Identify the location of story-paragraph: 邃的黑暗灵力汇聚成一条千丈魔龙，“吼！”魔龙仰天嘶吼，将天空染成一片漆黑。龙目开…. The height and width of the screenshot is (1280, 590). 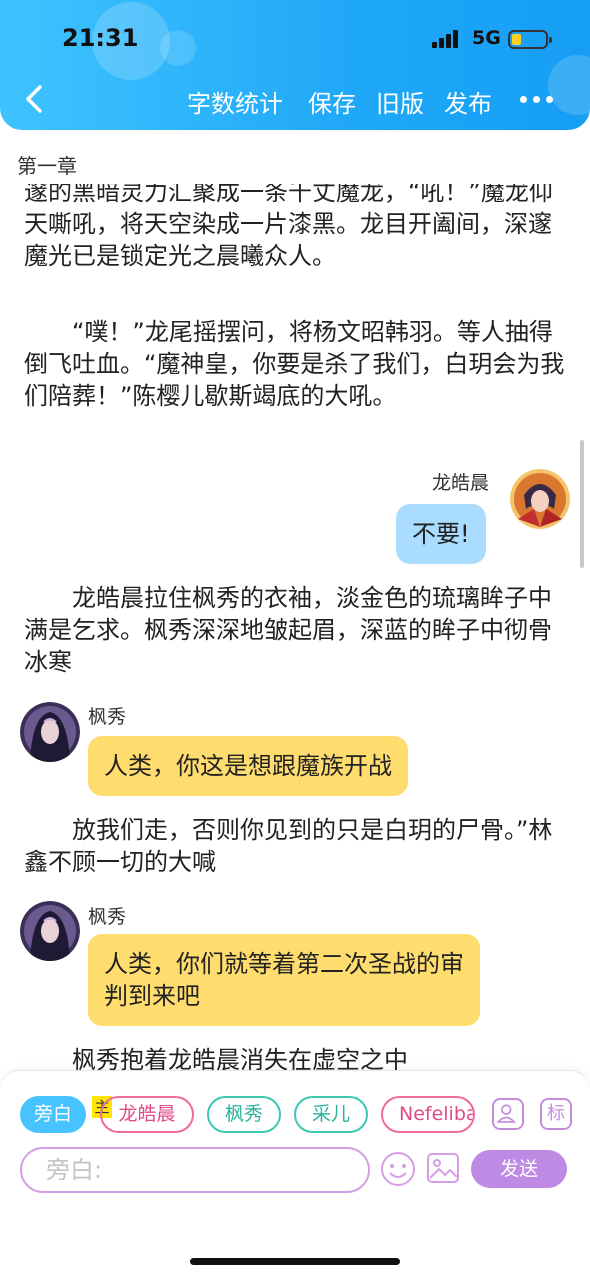
(288, 227).